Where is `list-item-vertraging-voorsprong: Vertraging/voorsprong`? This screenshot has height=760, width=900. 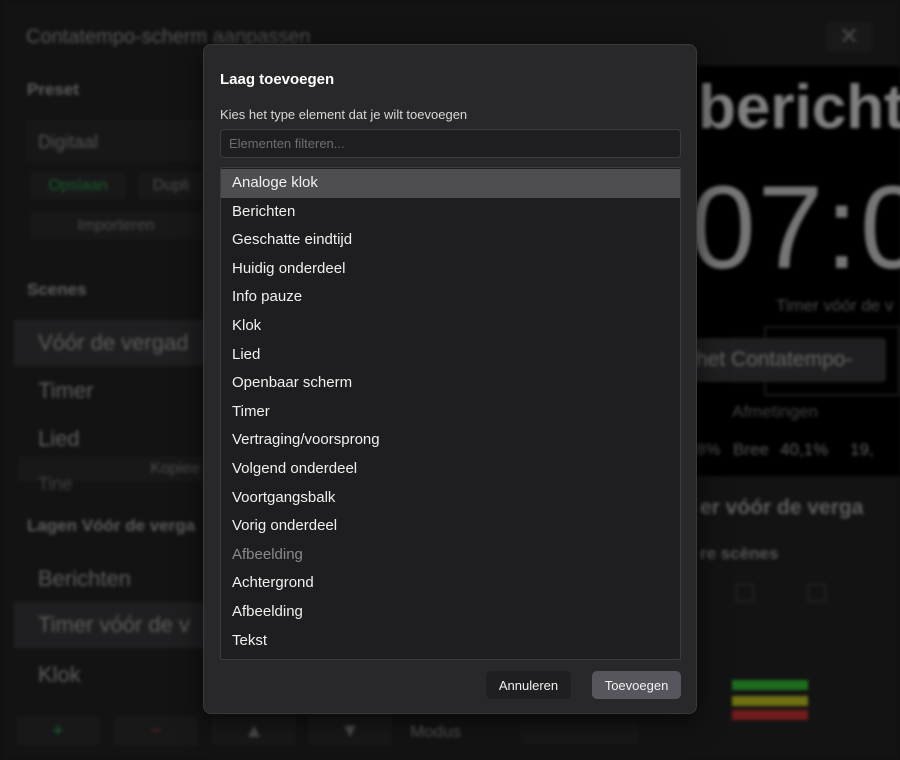 list-item-vertraging-voorsprong: Vertraging/voorsprong is located at coordinates (450, 440).